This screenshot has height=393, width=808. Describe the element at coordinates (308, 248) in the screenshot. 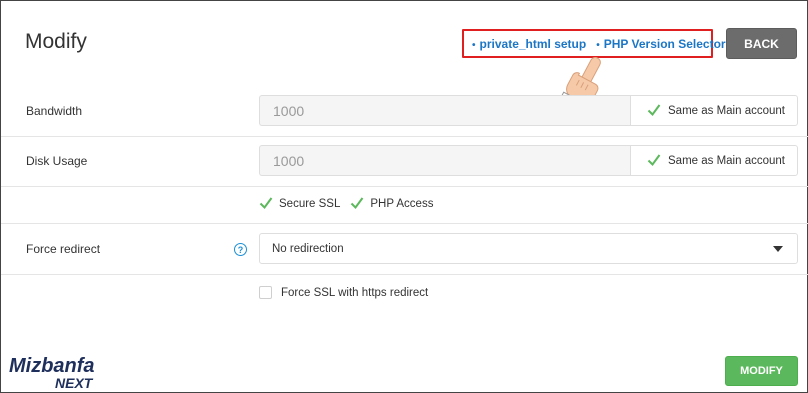

I see `force-redirect-selected: No redirection` at that location.